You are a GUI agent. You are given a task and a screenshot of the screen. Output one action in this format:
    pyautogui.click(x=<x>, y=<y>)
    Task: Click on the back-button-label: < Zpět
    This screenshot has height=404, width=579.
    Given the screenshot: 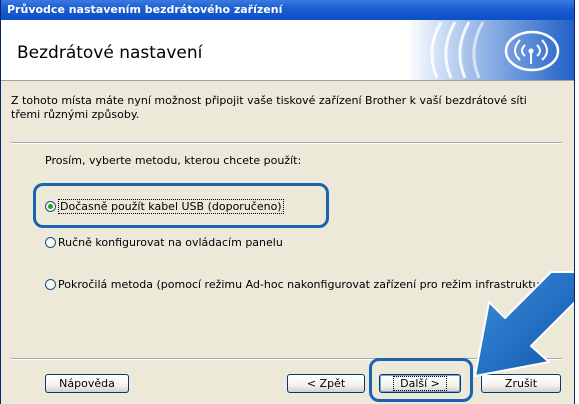 What is the action you would take?
    pyautogui.click(x=326, y=383)
    